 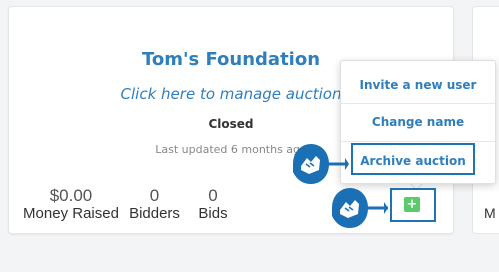 I want to click on menu-item-invite-user: Invite a new user, so click(x=418, y=85).